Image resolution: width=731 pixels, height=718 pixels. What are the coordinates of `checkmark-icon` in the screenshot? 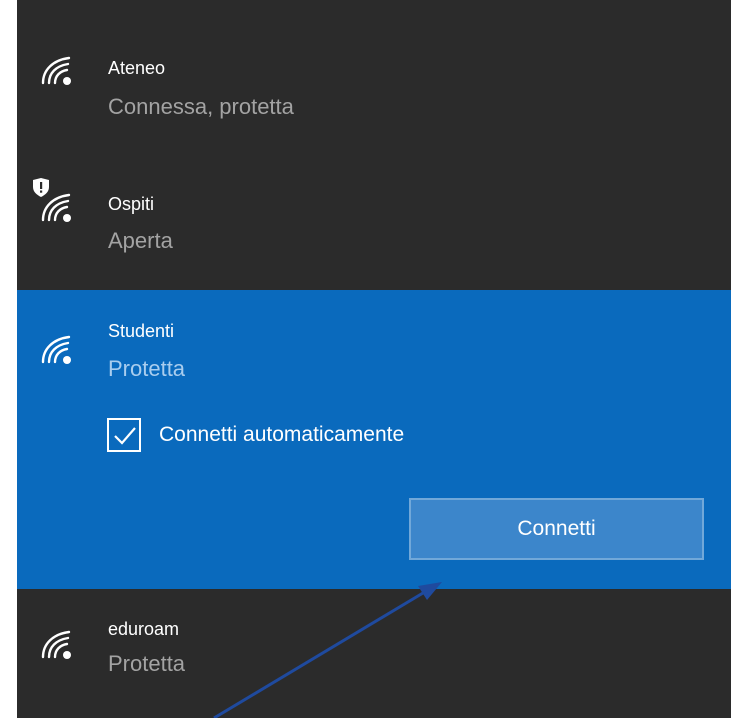 It's located at (125, 436).